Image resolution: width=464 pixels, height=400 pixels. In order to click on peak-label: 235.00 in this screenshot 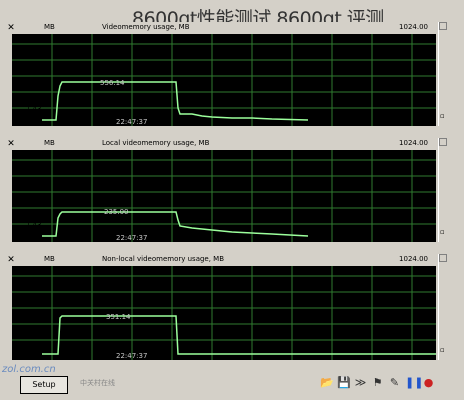, I will do `click(116, 212)`.